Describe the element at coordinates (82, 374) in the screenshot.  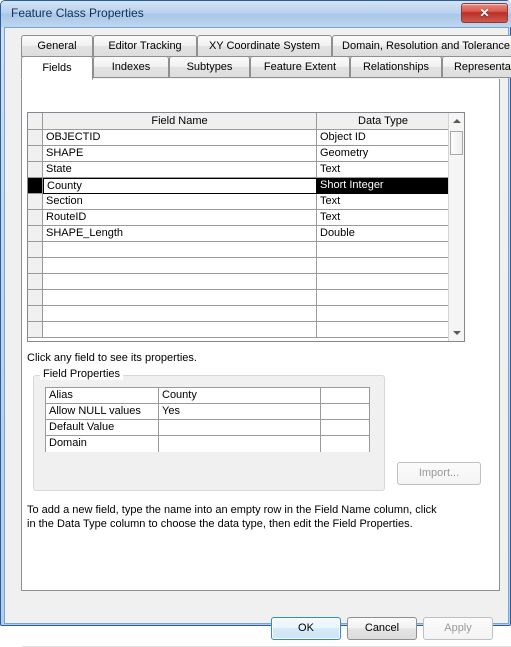
I see `field-properties-group-title: Field Properties` at that location.